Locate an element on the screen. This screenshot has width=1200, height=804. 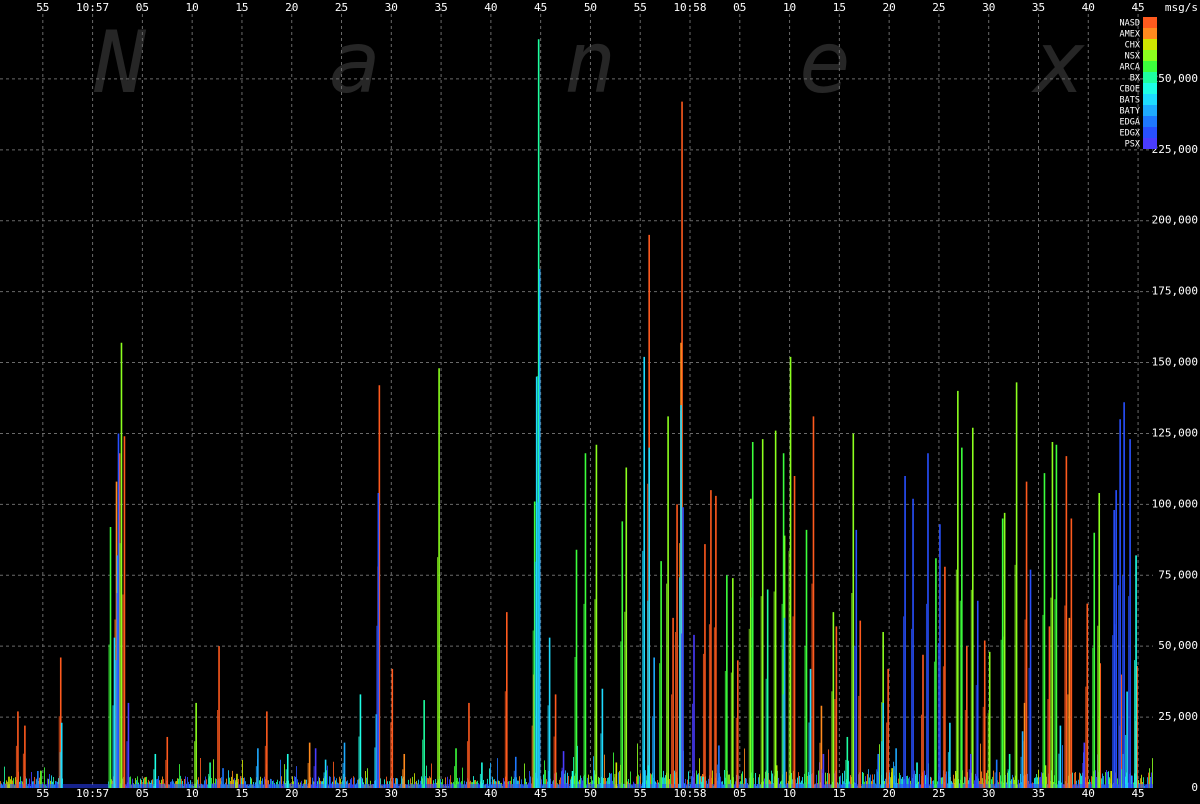
legend-label: AMEX is located at coordinates (1130, 35).